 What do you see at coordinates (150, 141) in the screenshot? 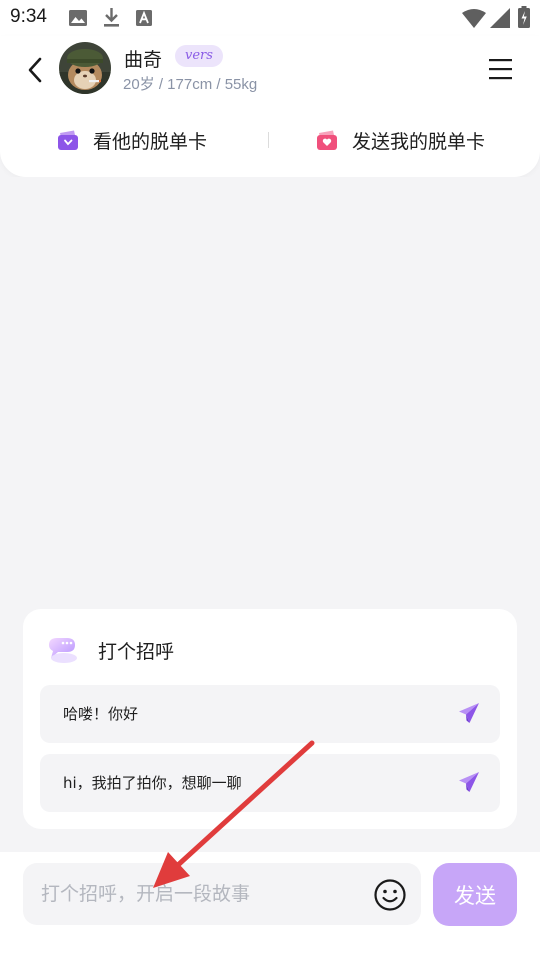
I see `view-card-label: 看他的脱单卡` at bounding box center [150, 141].